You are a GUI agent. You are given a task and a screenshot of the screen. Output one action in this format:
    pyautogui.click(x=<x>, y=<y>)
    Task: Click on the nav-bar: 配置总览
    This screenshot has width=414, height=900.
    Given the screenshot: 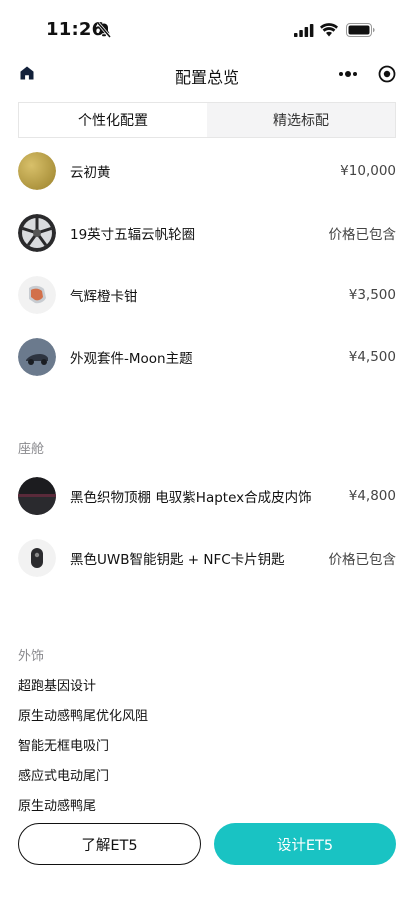 What is the action you would take?
    pyautogui.click(x=207, y=74)
    